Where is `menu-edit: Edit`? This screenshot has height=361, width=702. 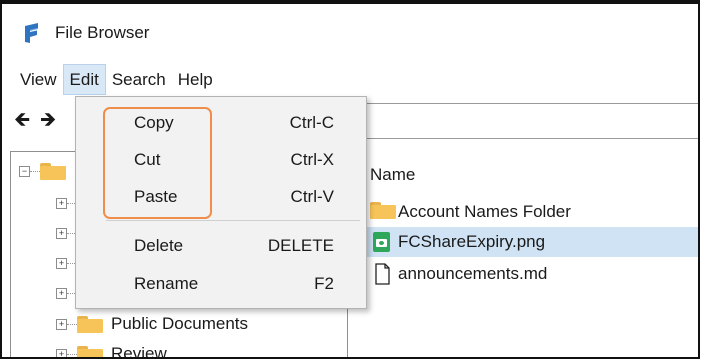
menu-edit: Edit is located at coordinates (84, 79).